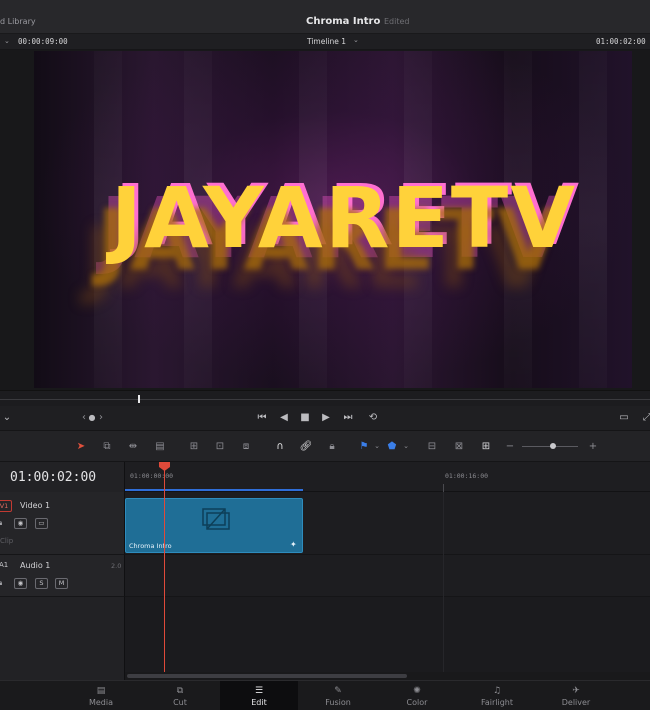 The image size is (650, 710). Describe the element at coordinates (180, 702) in the screenshot. I see `page-label: Cut` at that location.